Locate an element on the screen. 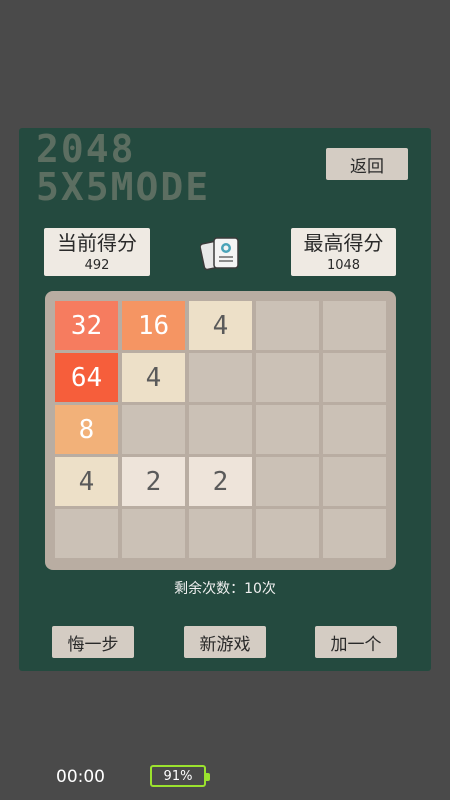 This screenshot has width=450, height=800. best-score-label: 最高得分 is located at coordinates (343, 242).